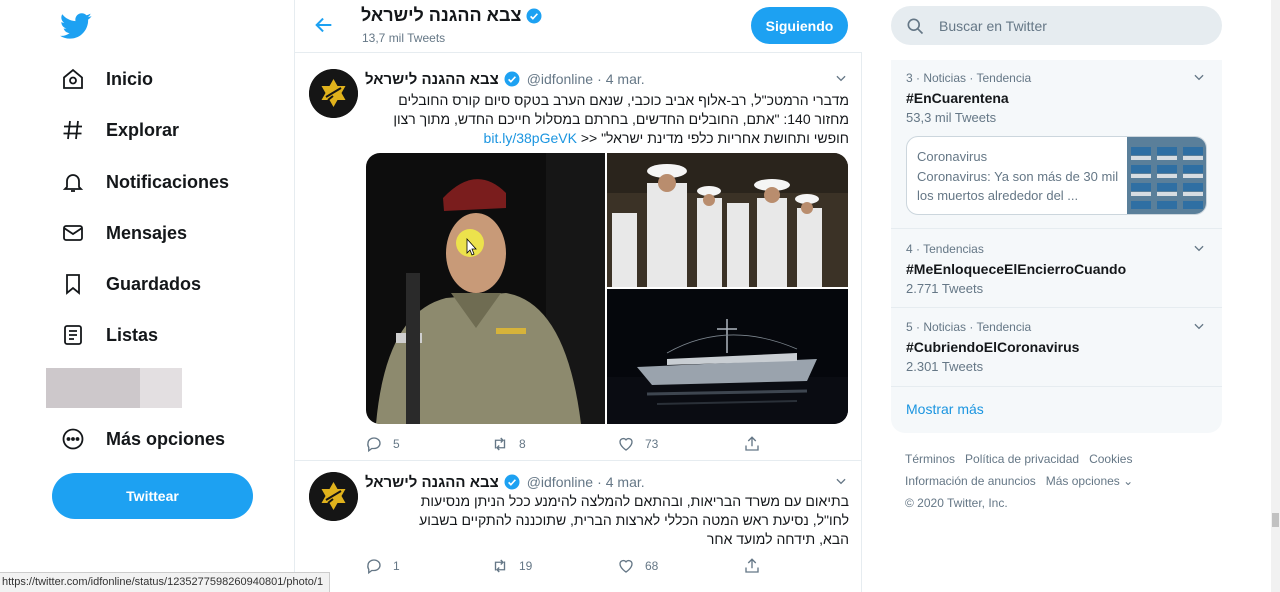 Image resolution: width=1280 pixels, height=592 pixels. What do you see at coordinates (680, 444) in the screenshot?
I see `like-button: 73` at bounding box center [680, 444].